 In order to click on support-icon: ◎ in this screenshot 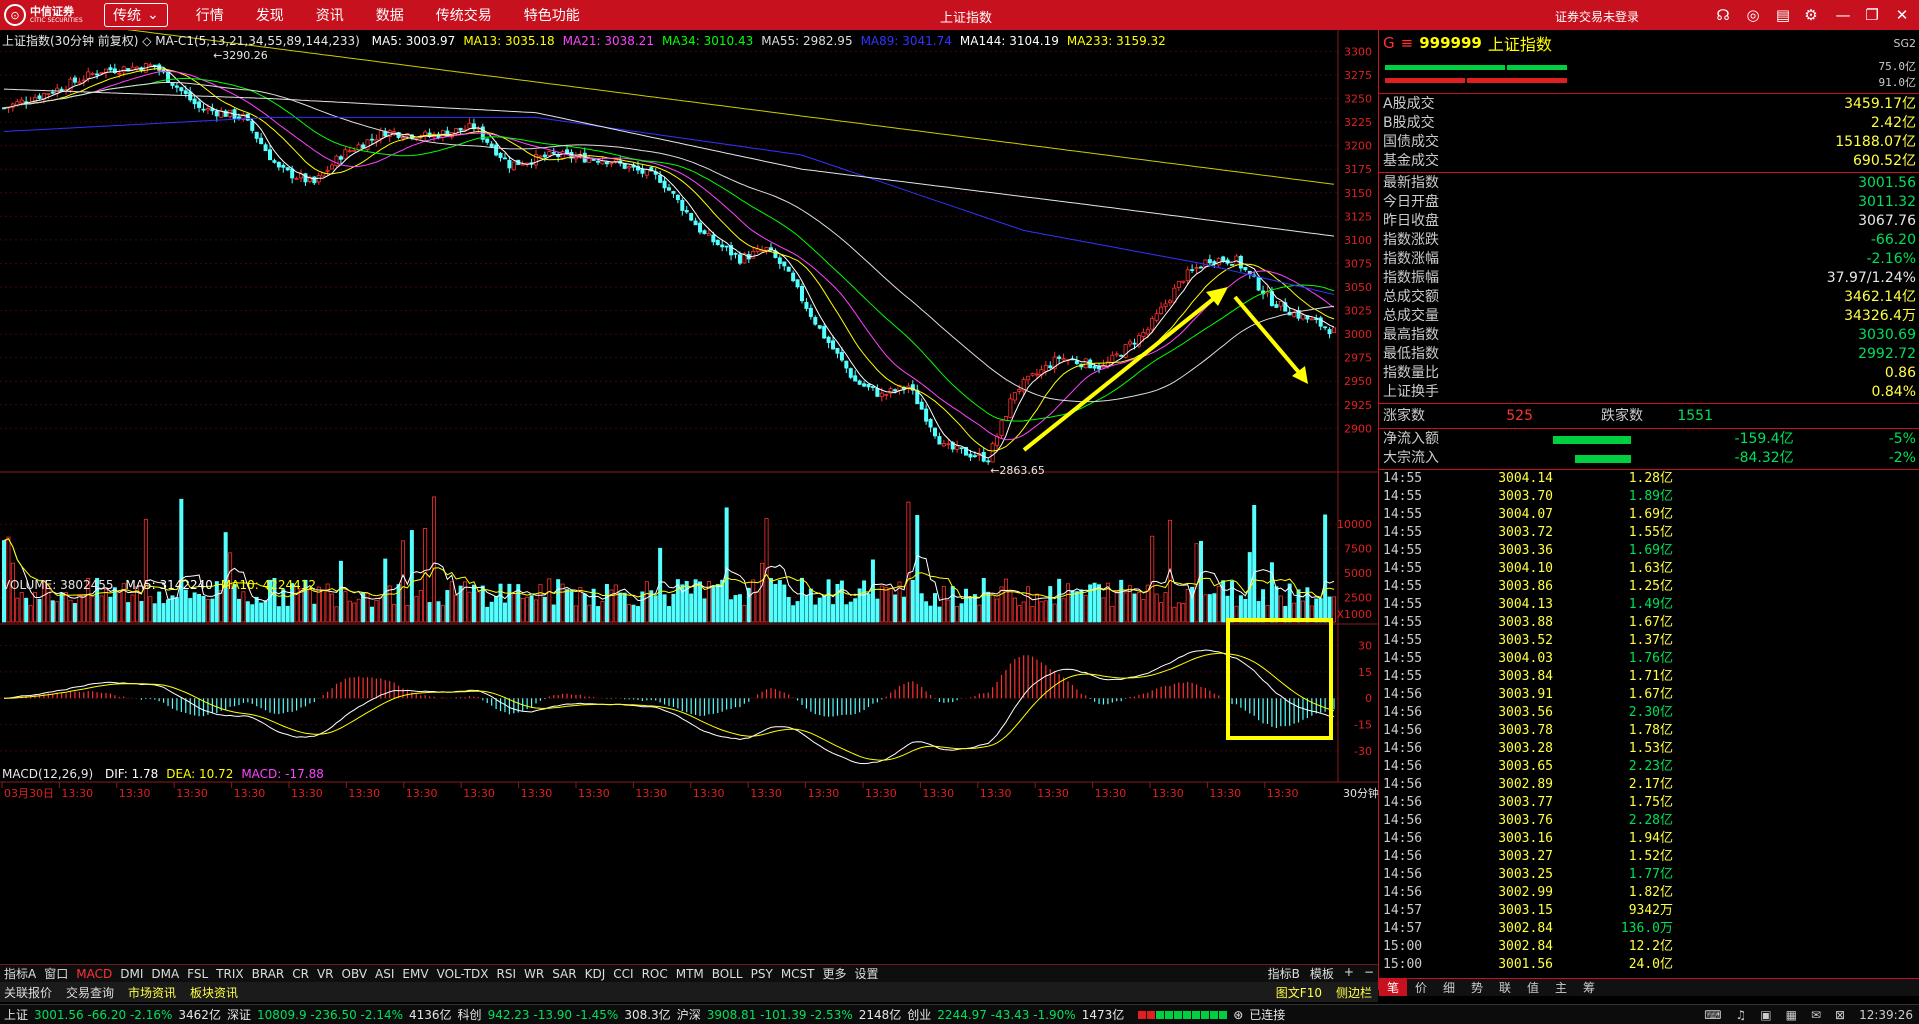, I will do `click(1753, 15)`.